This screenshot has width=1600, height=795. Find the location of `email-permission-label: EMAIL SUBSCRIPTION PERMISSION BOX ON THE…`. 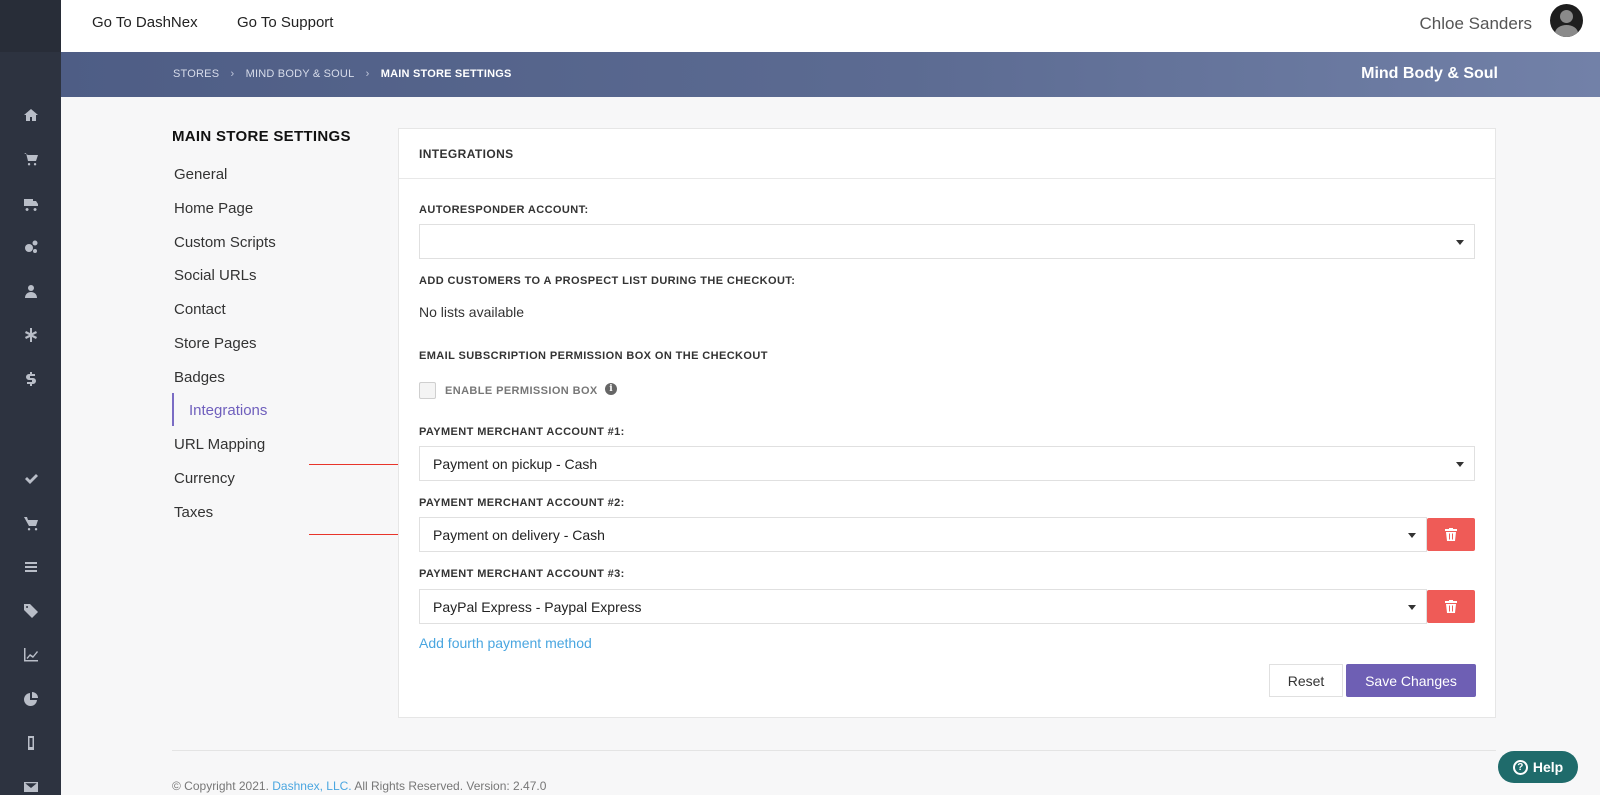

email-permission-label: EMAIL SUBSCRIPTION PERMISSION BOX ON THE… is located at coordinates (593, 356).